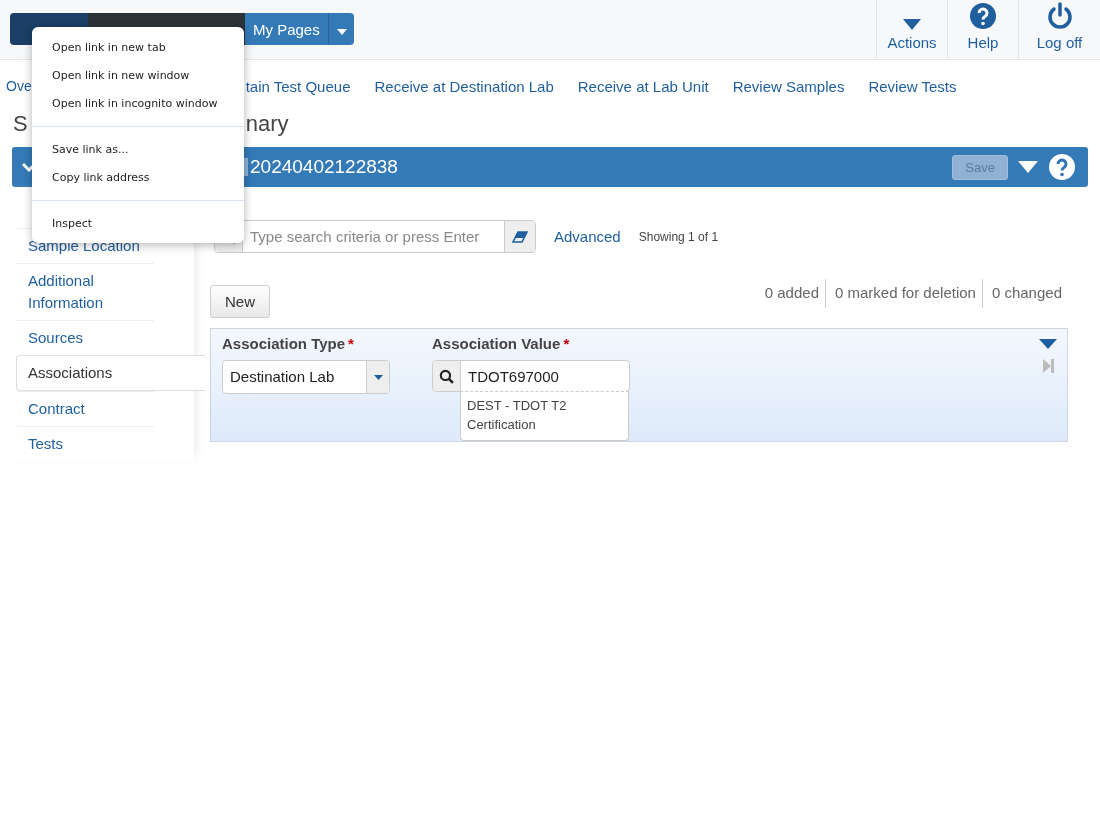  Describe the element at coordinates (643, 87) in the screenshot. I see `nav-link: Receive at Lab Unit` at that location.